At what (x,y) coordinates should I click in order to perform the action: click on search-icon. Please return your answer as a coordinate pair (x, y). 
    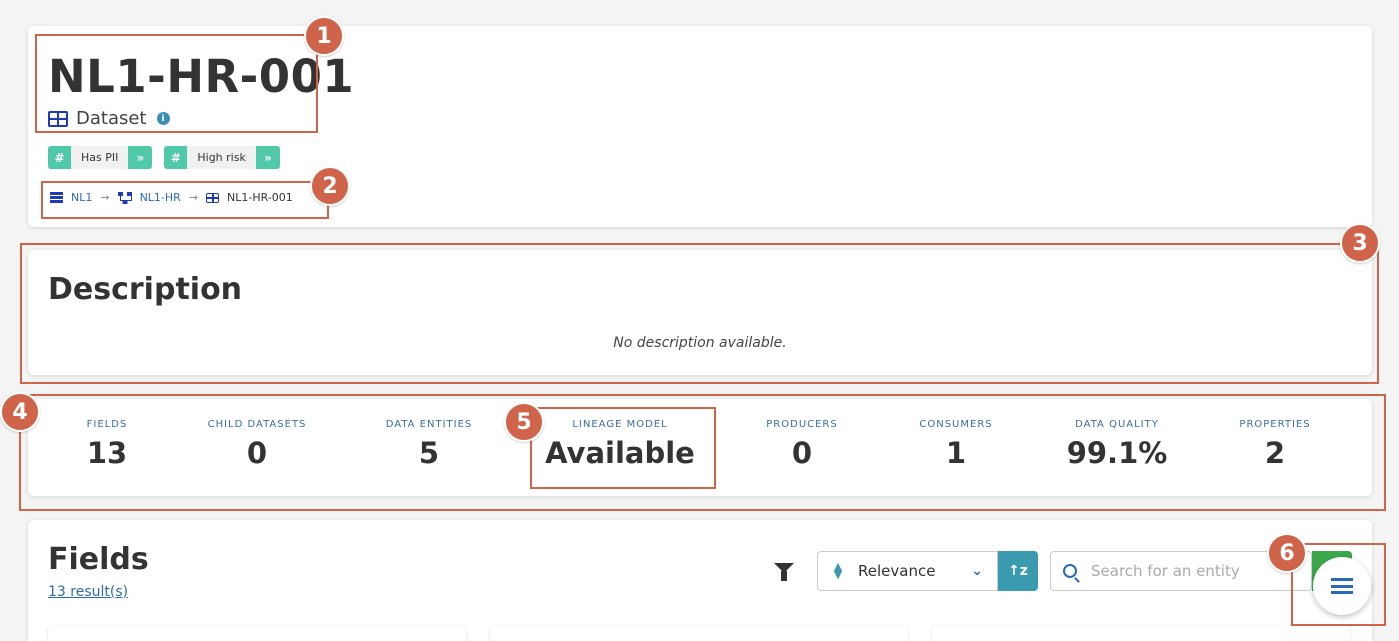
    Looking at the image, I should click on (1070, 571).